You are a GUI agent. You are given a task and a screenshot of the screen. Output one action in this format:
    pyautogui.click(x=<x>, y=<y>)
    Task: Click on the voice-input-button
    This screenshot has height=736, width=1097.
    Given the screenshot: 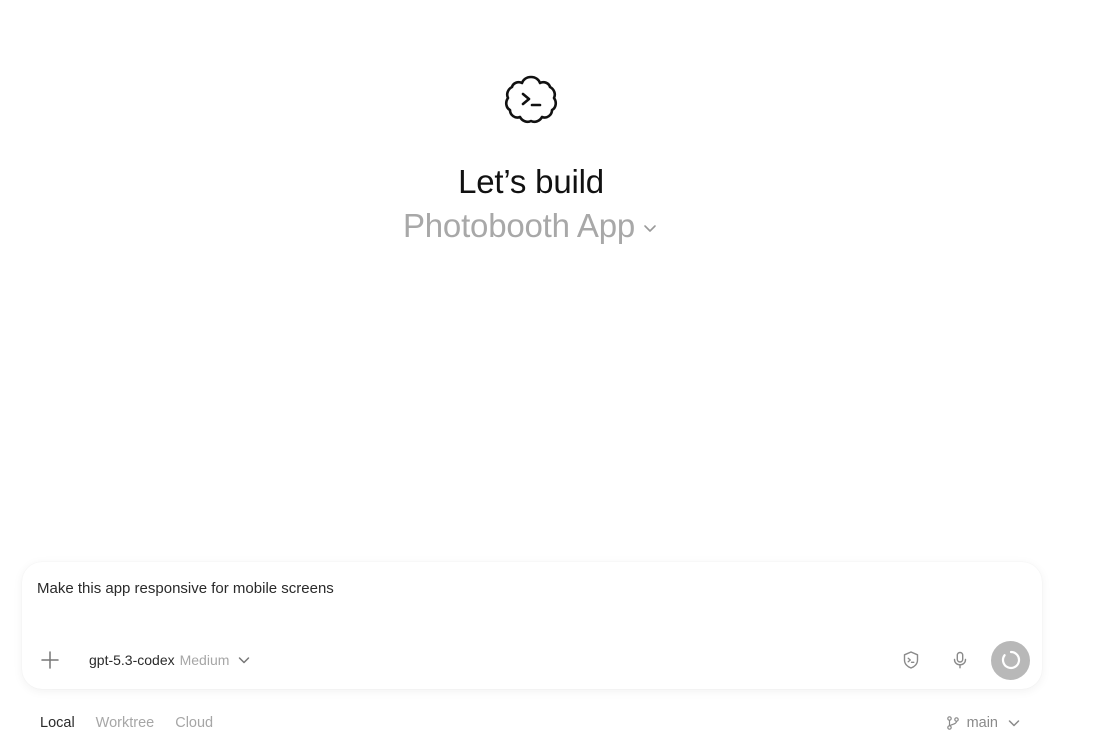 What is the action you would take?
    pyautogui.click(x=960, y=660)
    